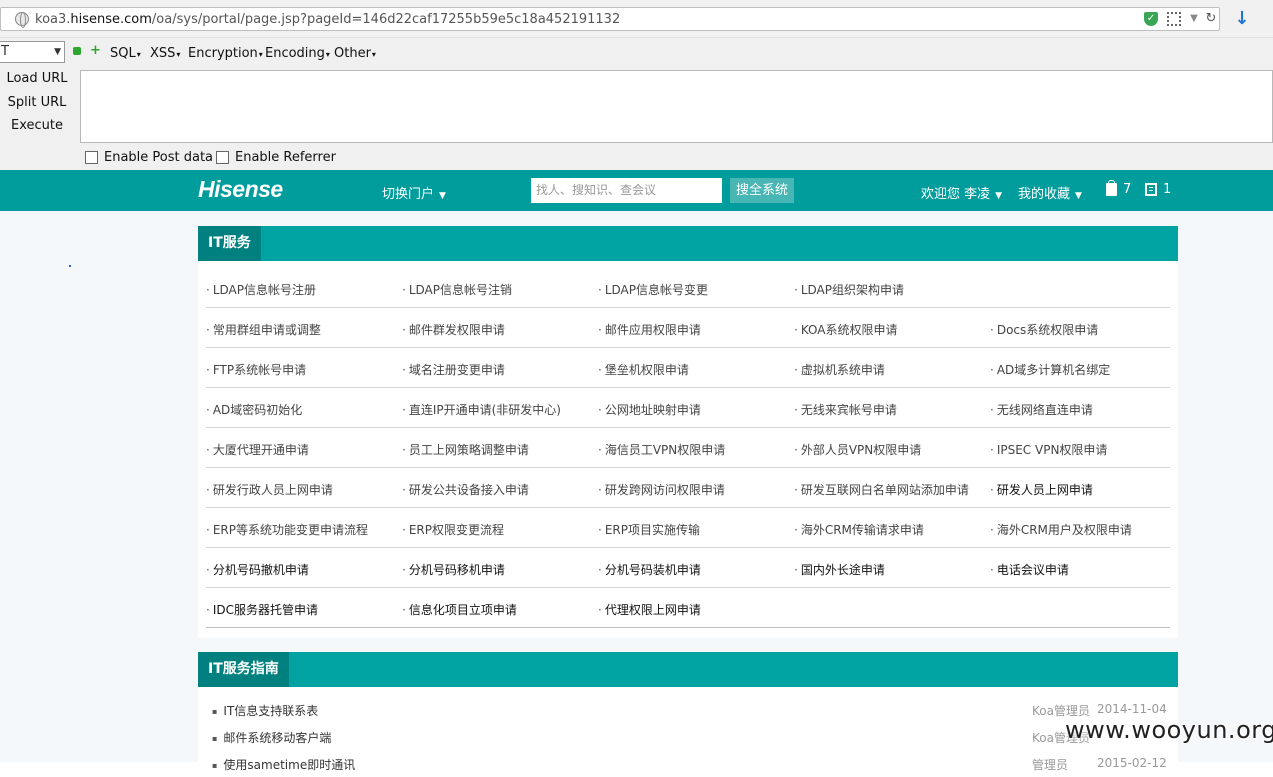 This screenshot has width=1273, height=777. I want to click on user-menu: 欢迎您 李凌 ▼, so click(961, 192).